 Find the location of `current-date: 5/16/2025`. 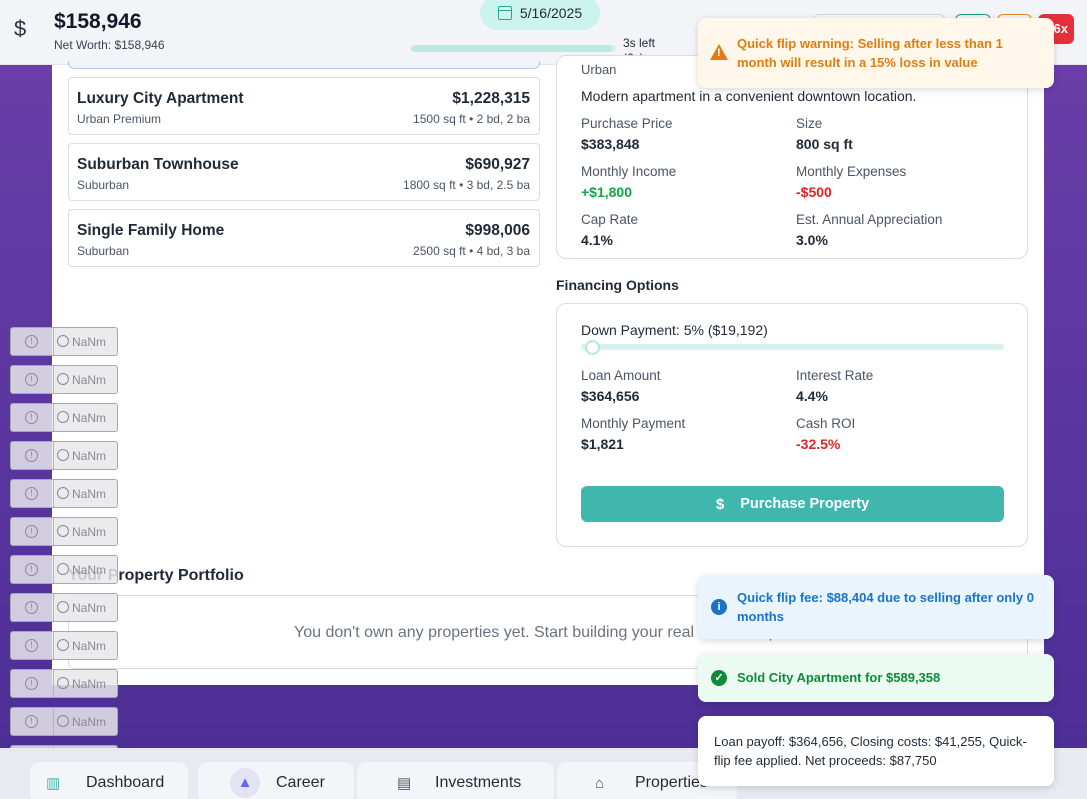

current-date: 5/16/2025 is located at coordinates (551, 13).